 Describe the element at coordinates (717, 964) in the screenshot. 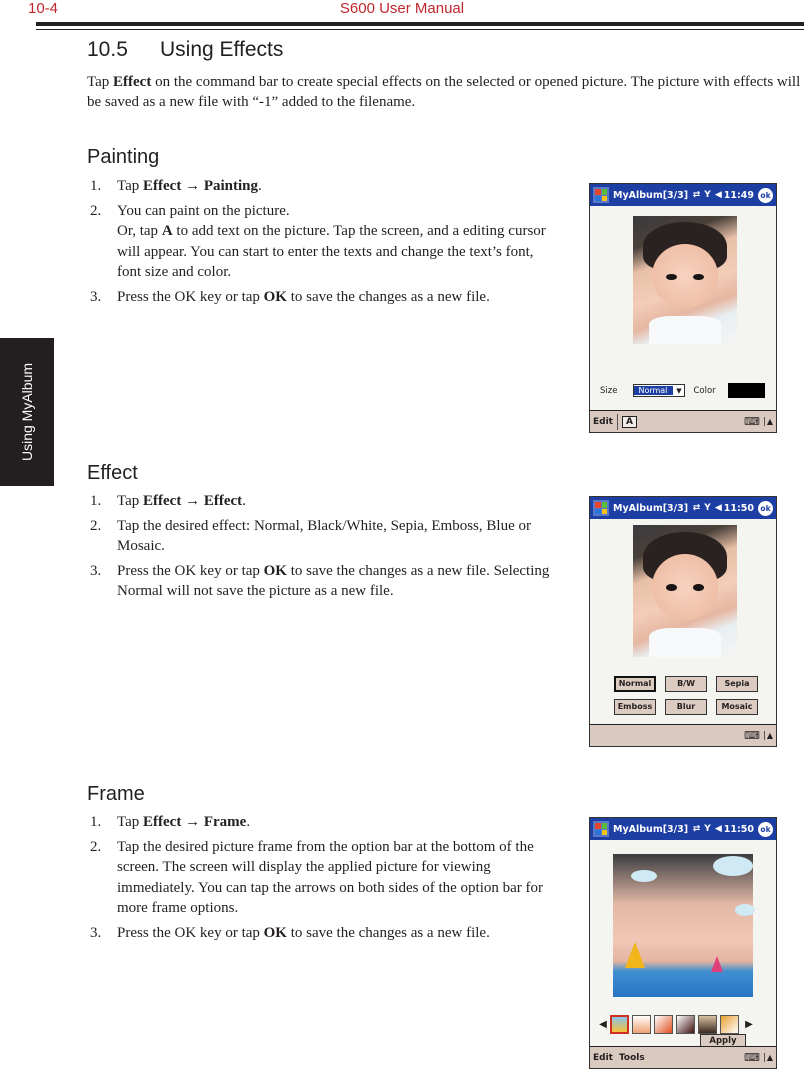

I see `sailboat-decoration` at that location.